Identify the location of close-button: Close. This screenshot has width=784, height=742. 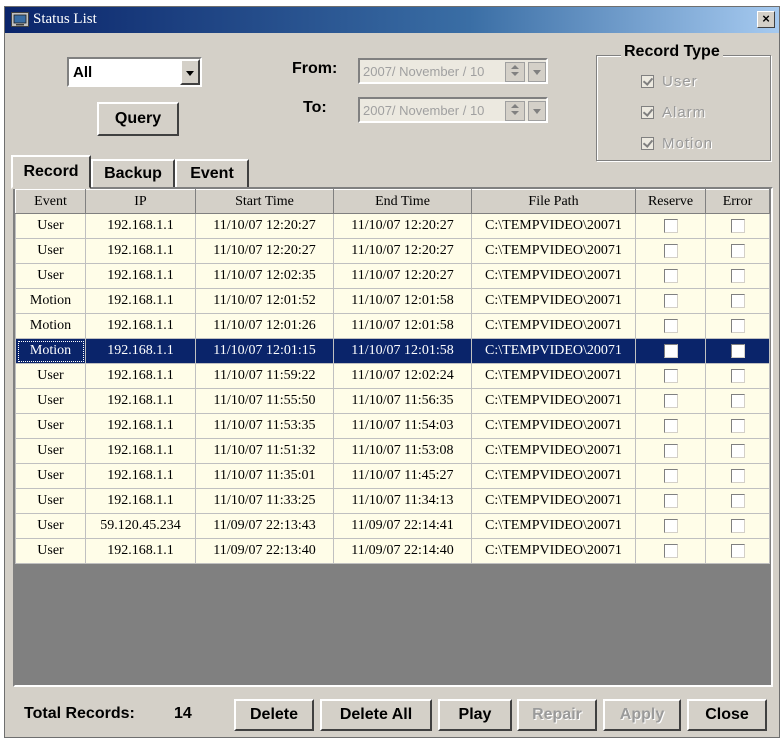
(727, 715).